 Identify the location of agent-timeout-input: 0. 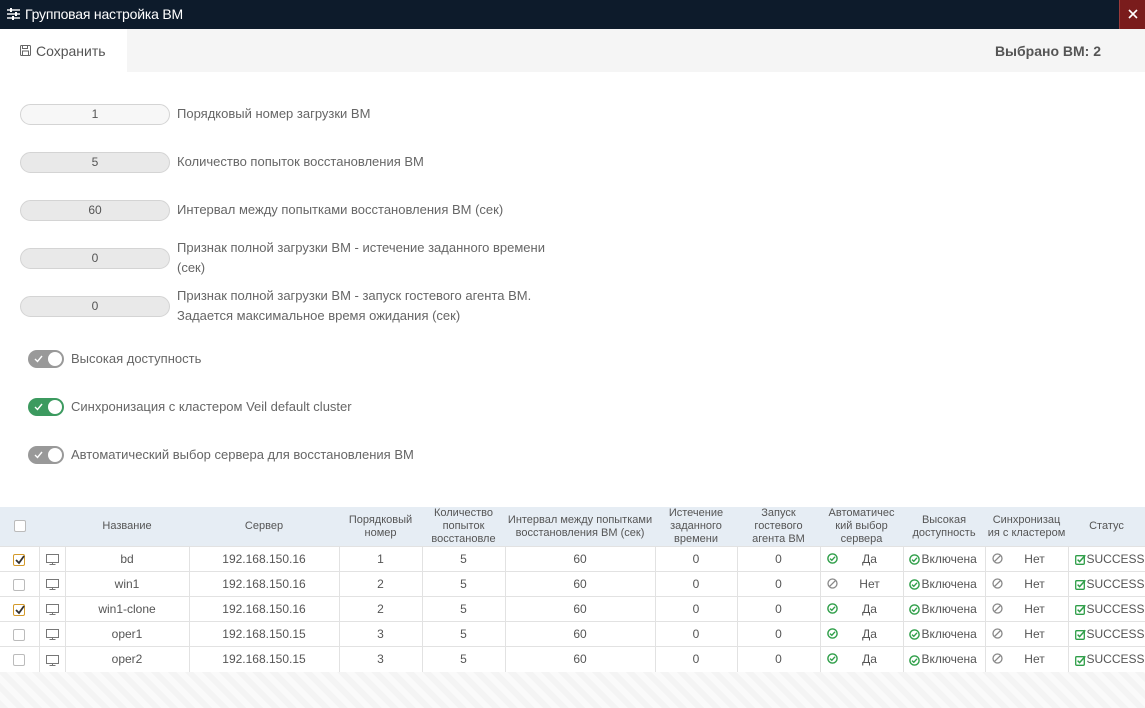
(95, 306).